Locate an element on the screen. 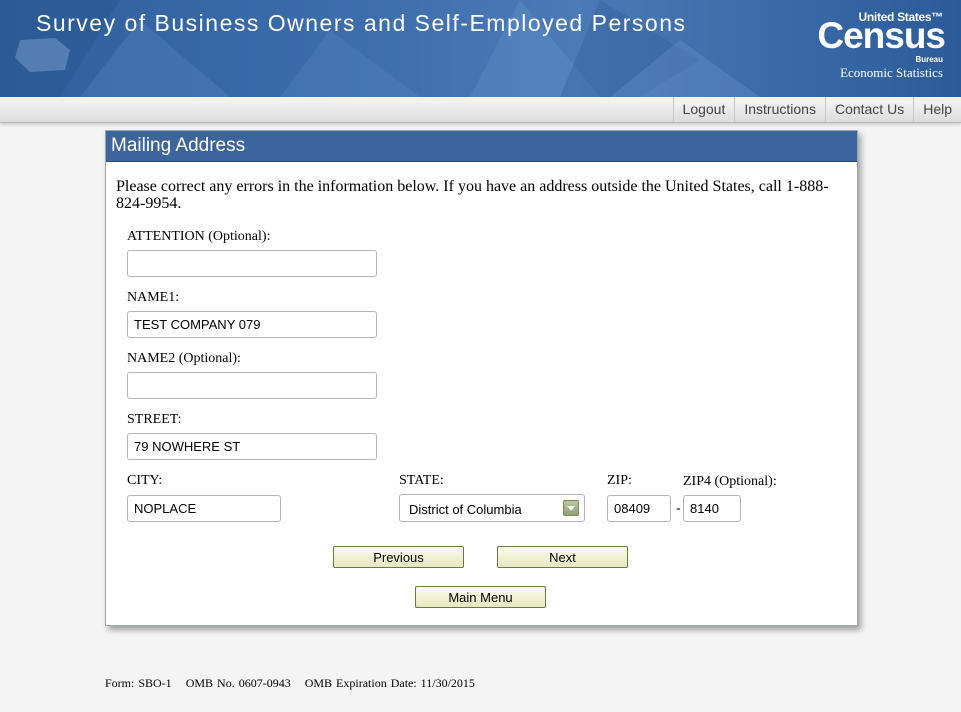  chevron-down-icon is located at coordinates (571, 508).